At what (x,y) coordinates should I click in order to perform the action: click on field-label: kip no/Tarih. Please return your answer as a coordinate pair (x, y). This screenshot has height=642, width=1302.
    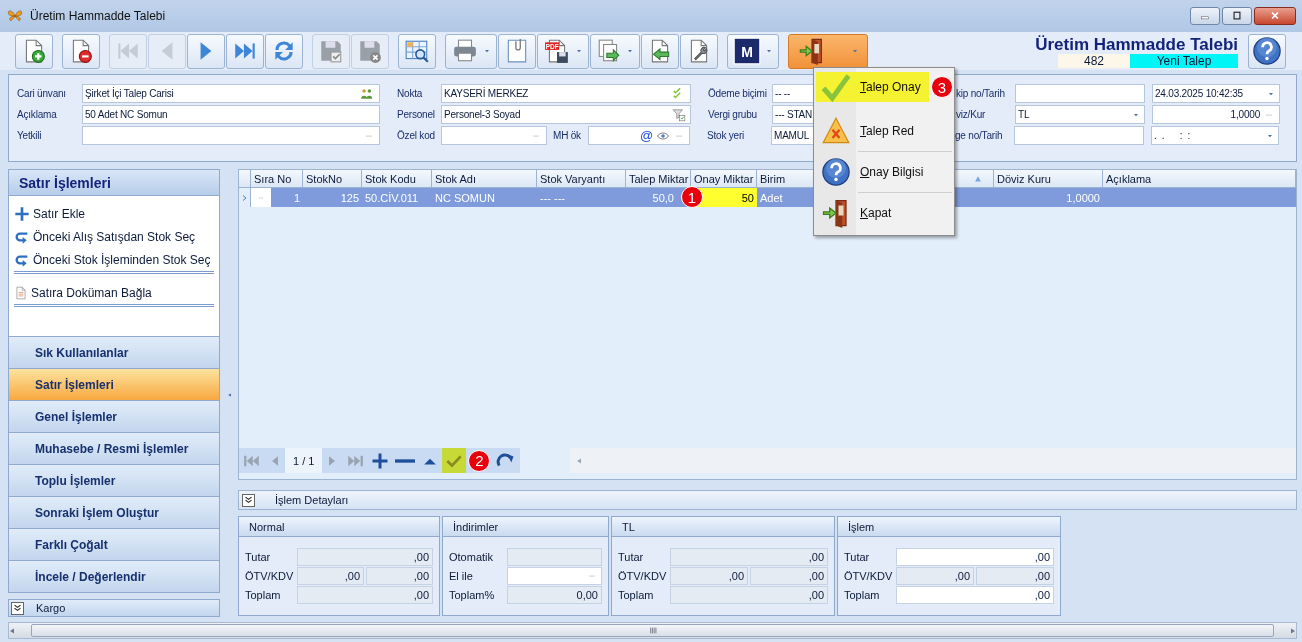
    Looking at the image, I should click on (980, 93).